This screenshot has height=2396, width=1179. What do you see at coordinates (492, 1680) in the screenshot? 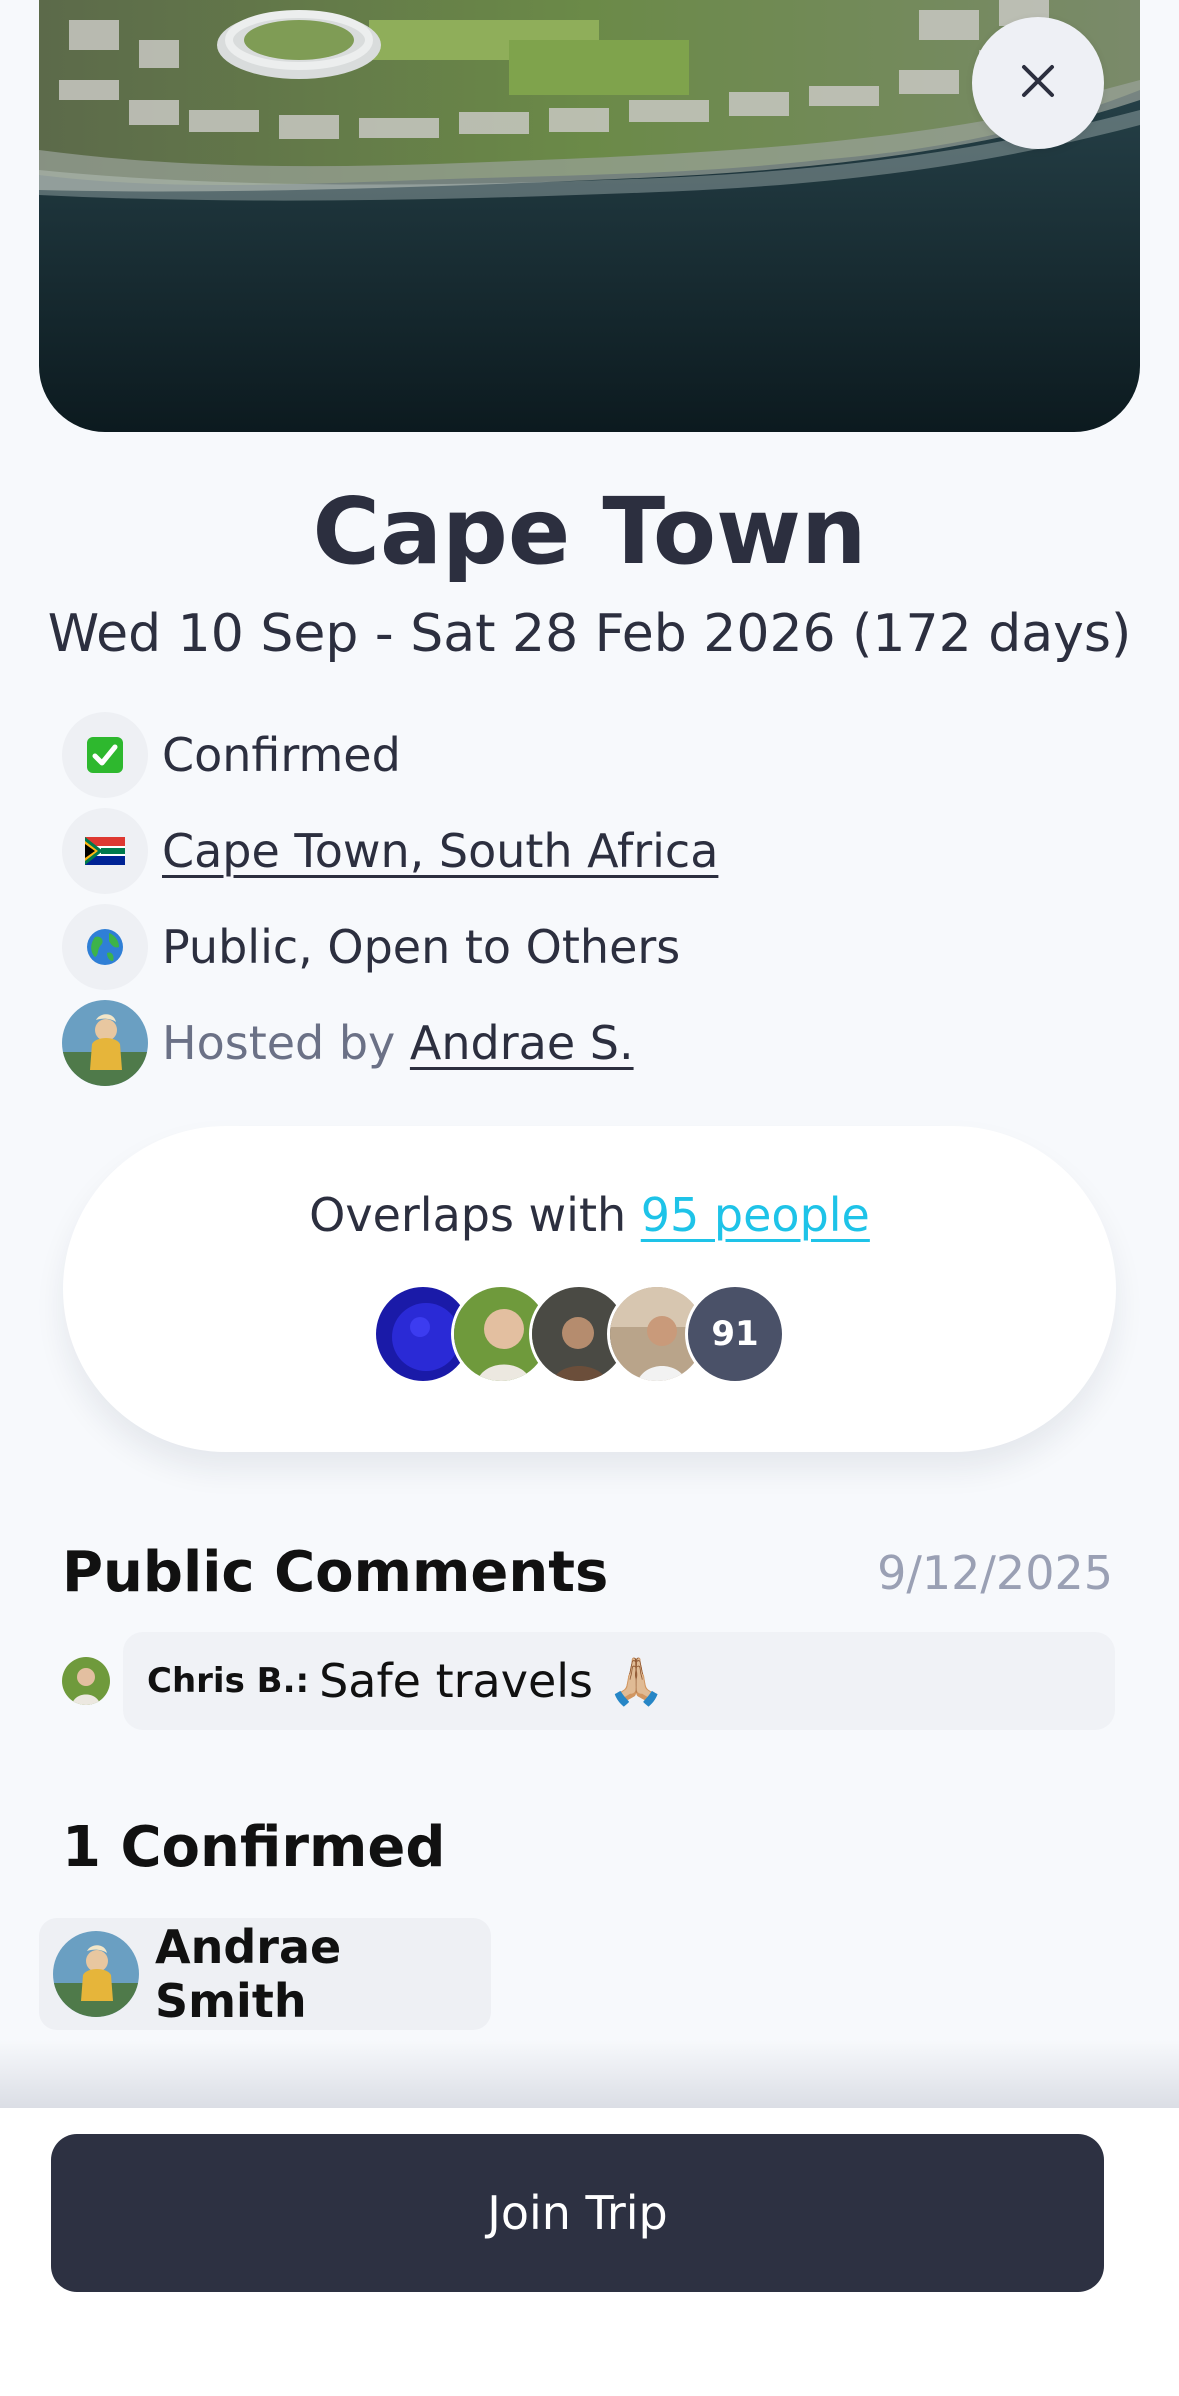
I see `comment-text: Safe travels 🙏🏼` at bounding box center [492, 1680].